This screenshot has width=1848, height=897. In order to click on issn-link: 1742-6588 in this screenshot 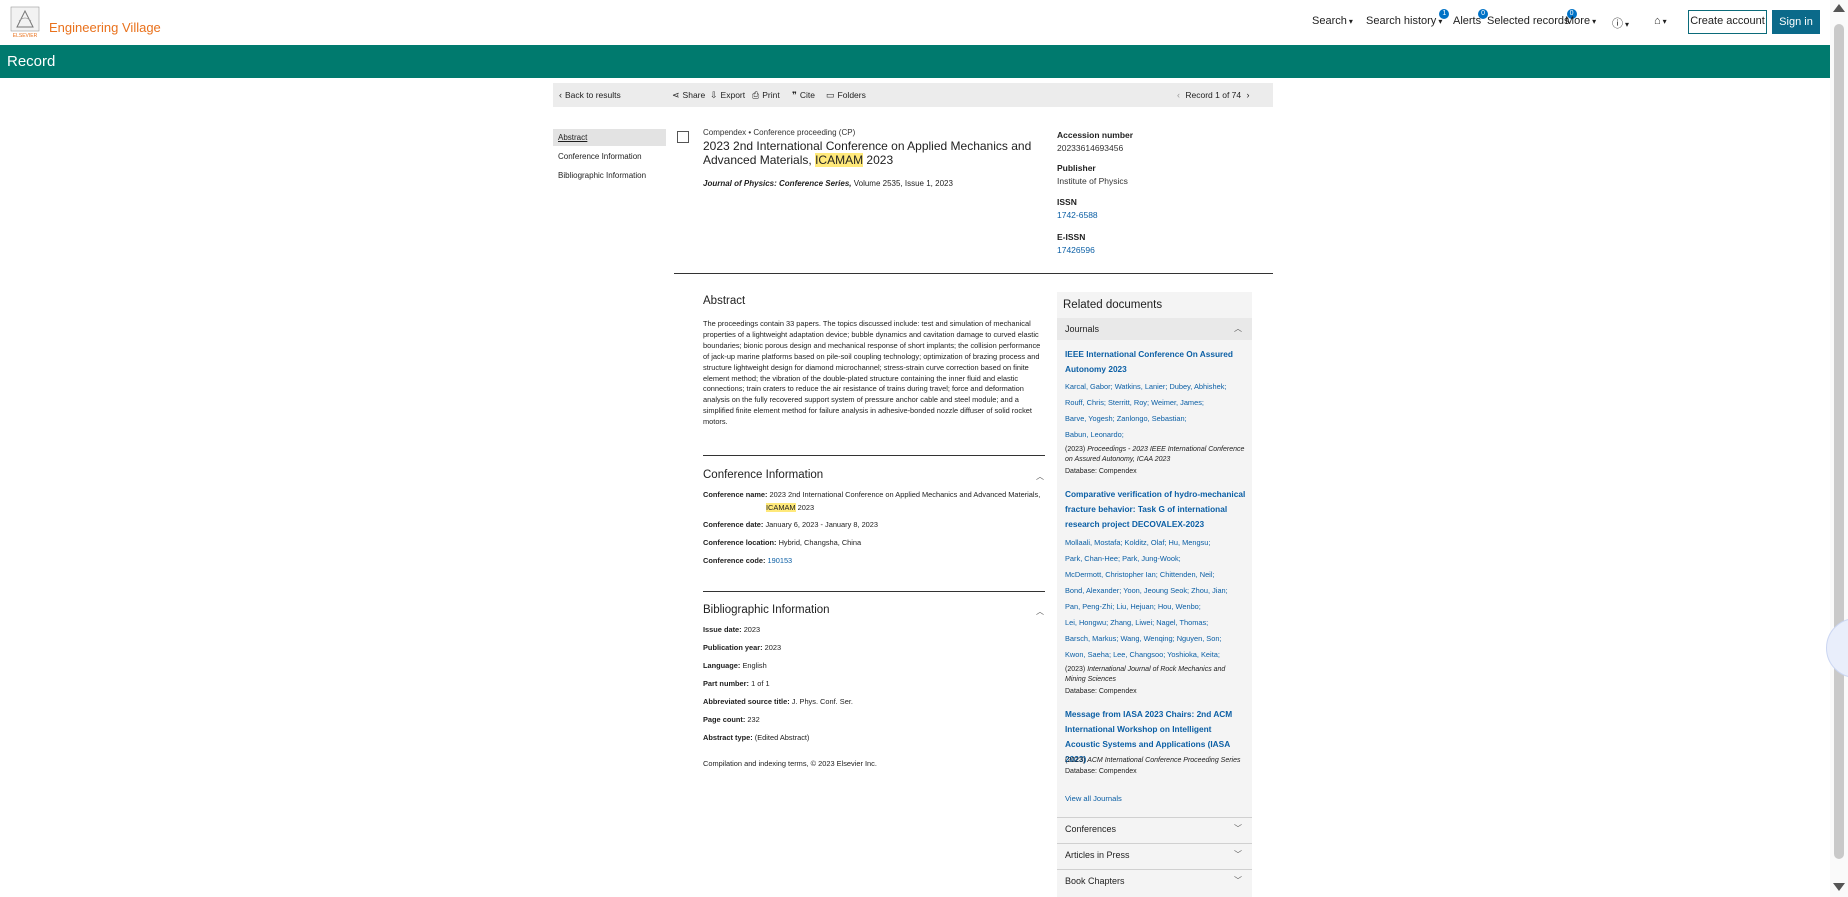, I will do `click(1077, 215)`.